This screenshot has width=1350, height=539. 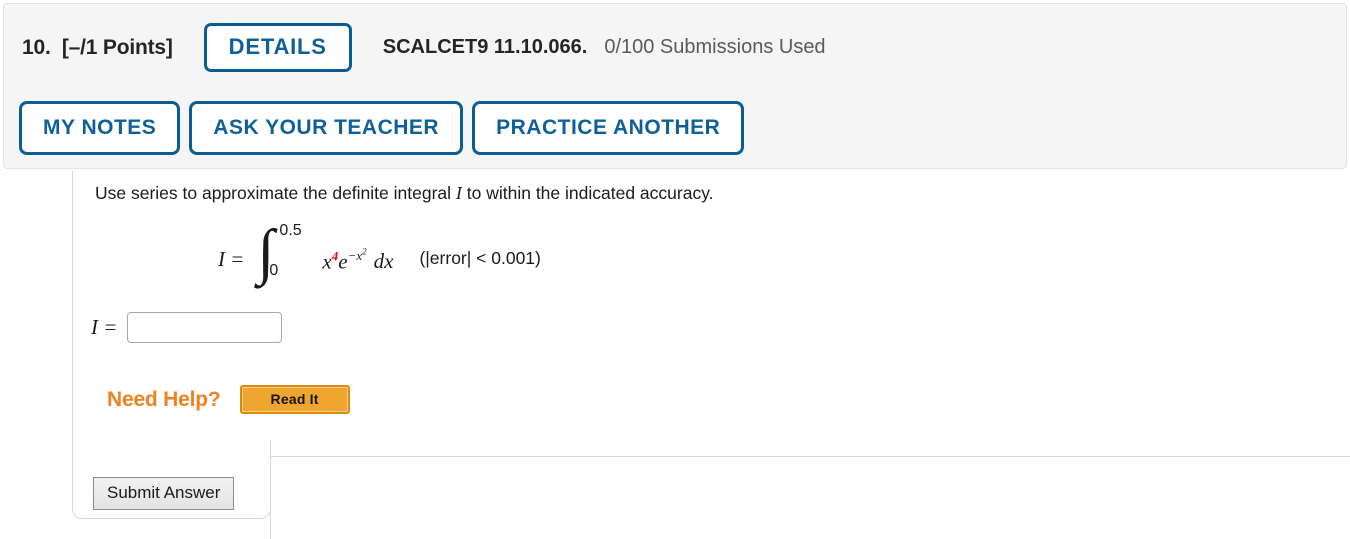 I want to click on math-lhs-label: I =, so click(x=231, y=259).